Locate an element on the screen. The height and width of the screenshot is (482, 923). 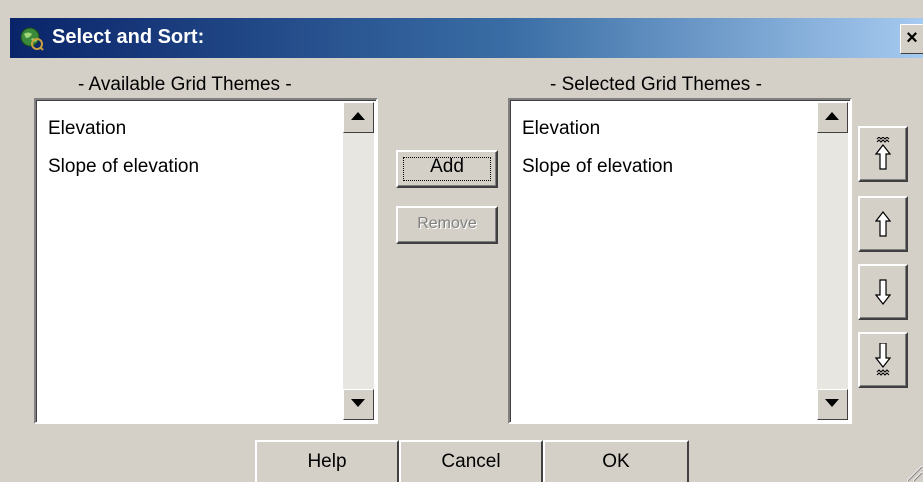
close-icon: × is located at coordinates (912, 38).